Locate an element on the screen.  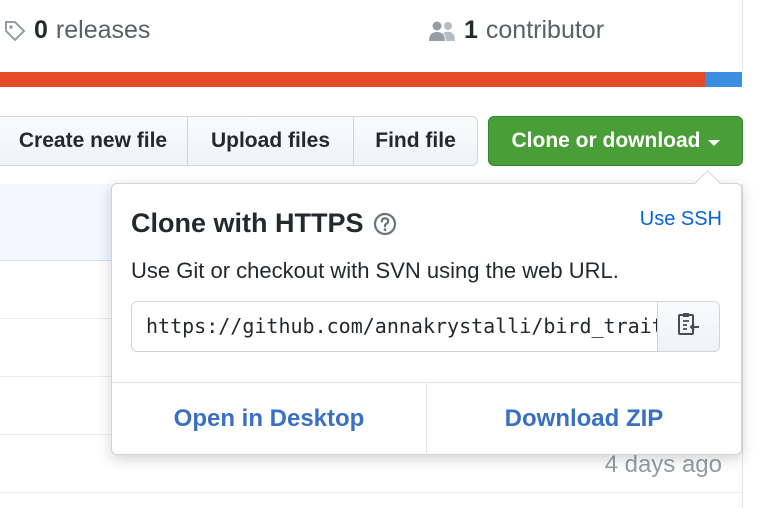
download-zip-button: Download ZIP is located at coordinates (583, 419).